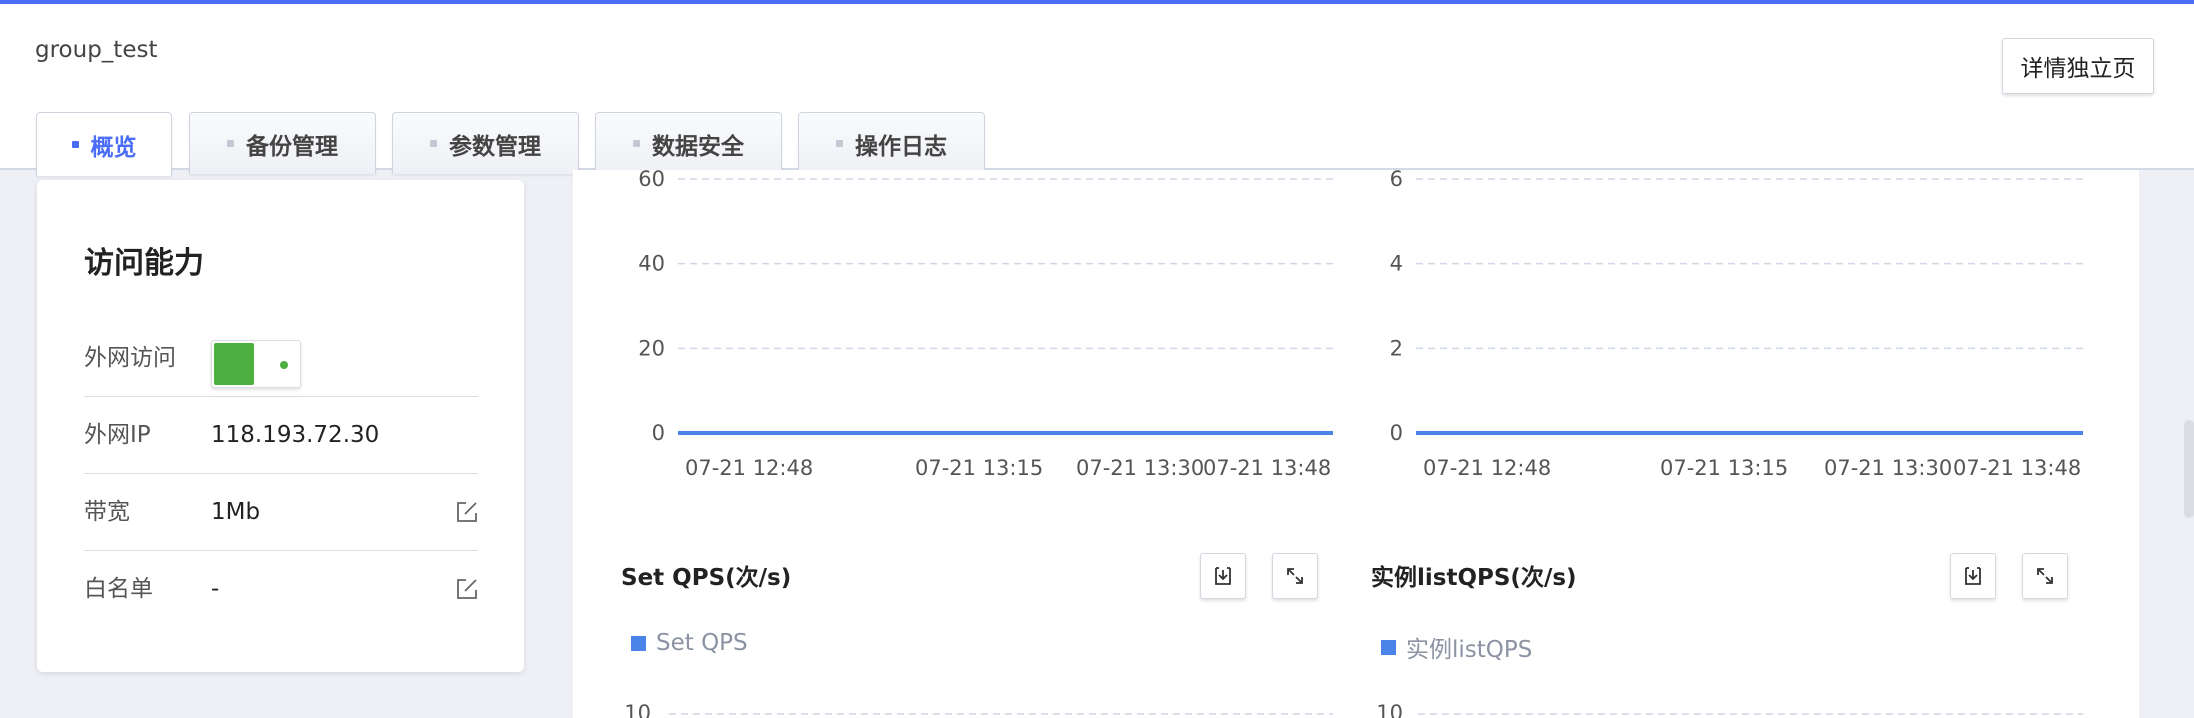  I want to click on tab-params: 参数管理, so click(485, 143).